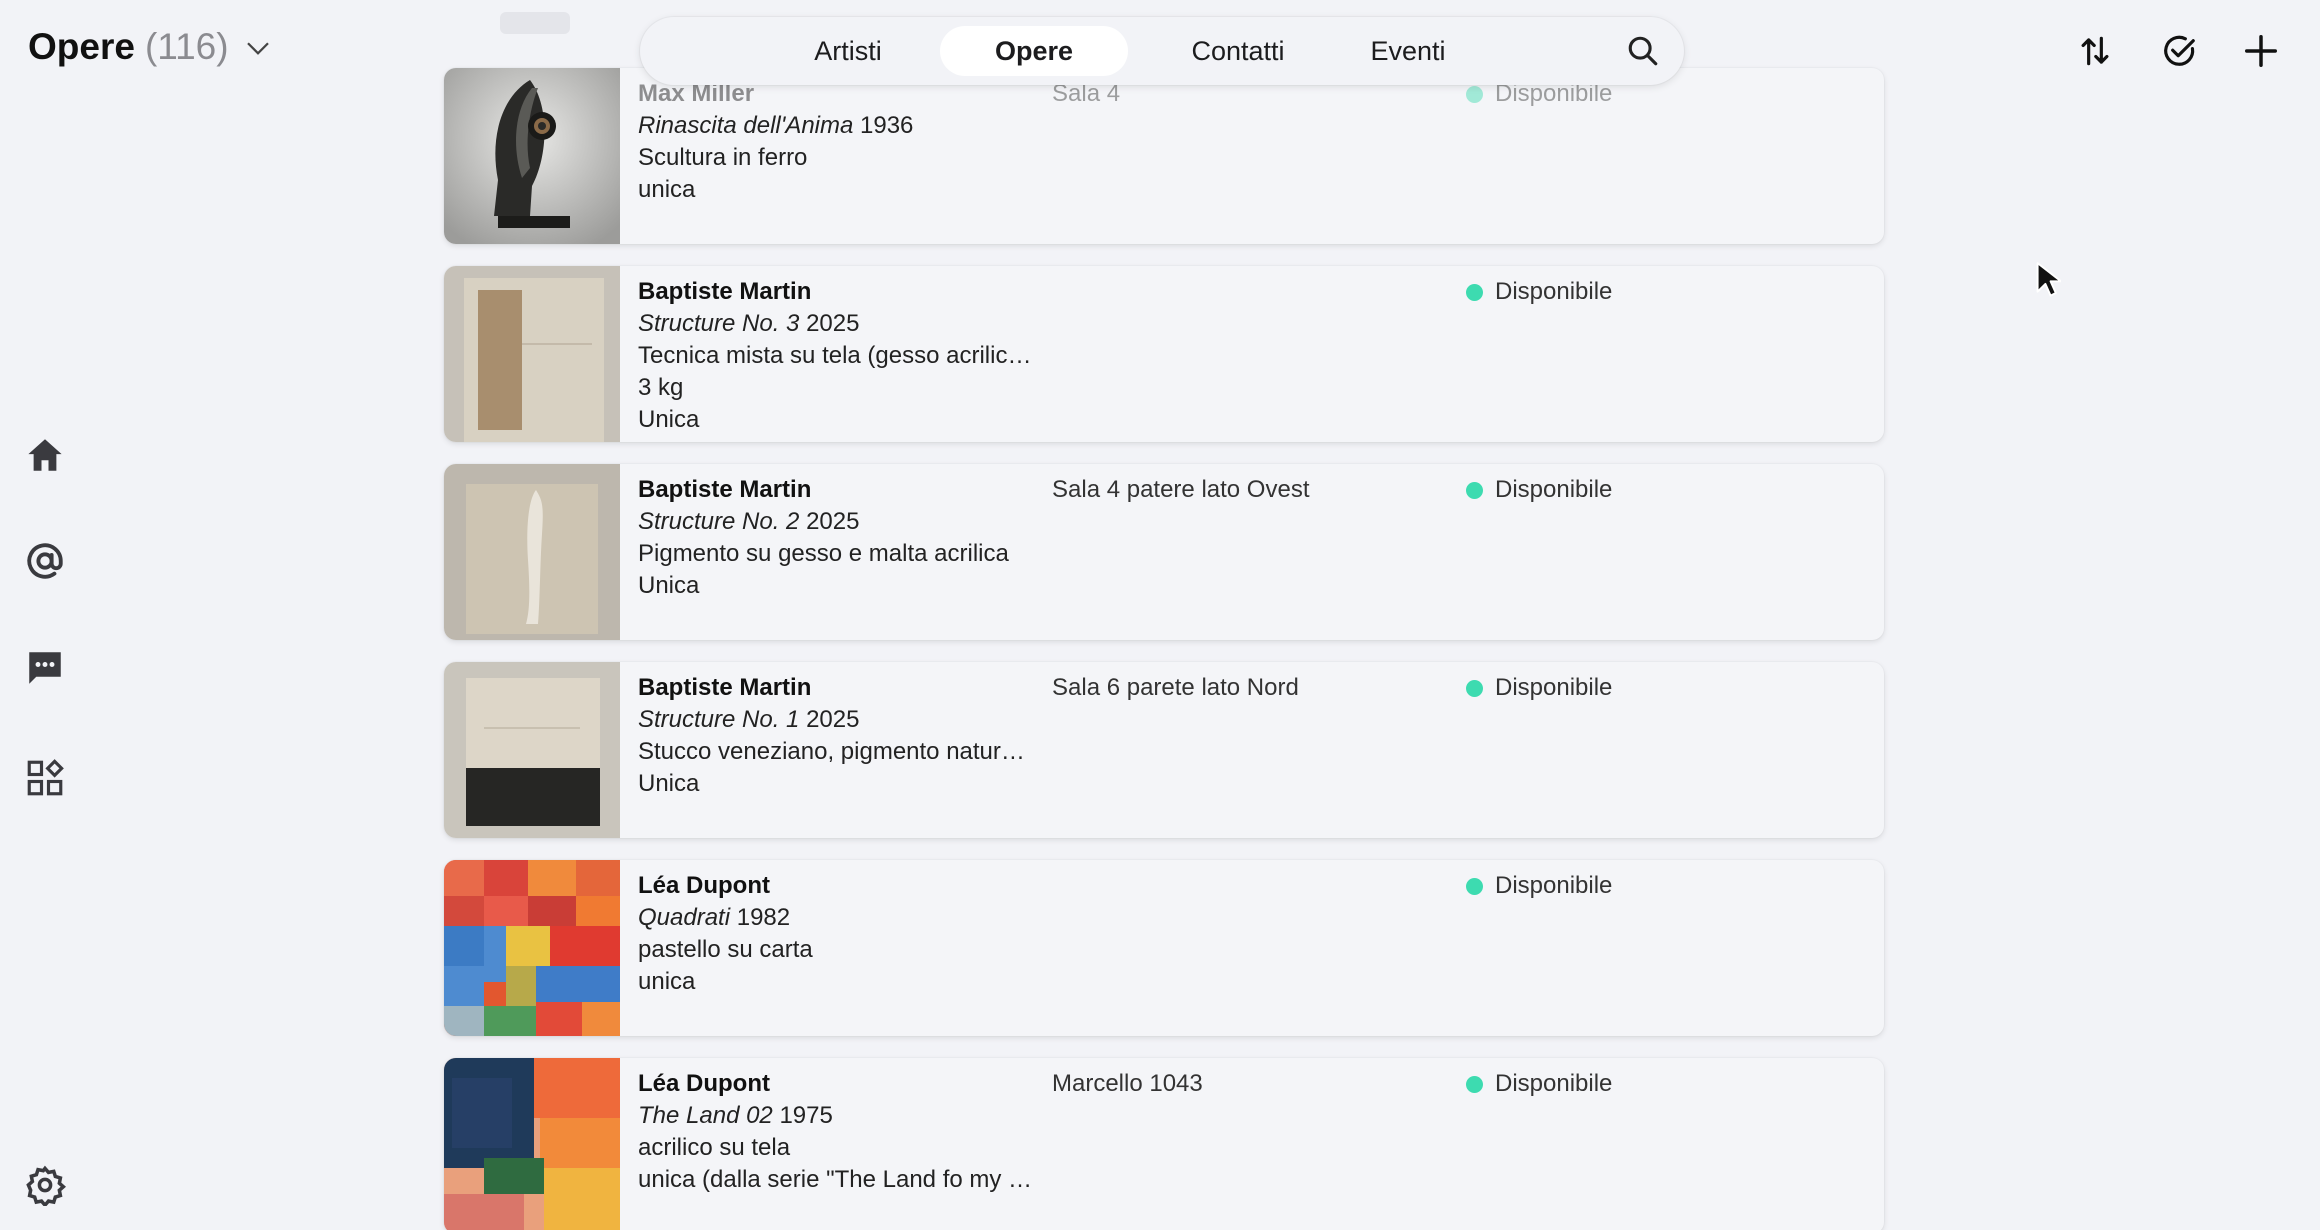 This screenshot has height=1230, width=2320. I want to click on home-icon, so click(45, 455).